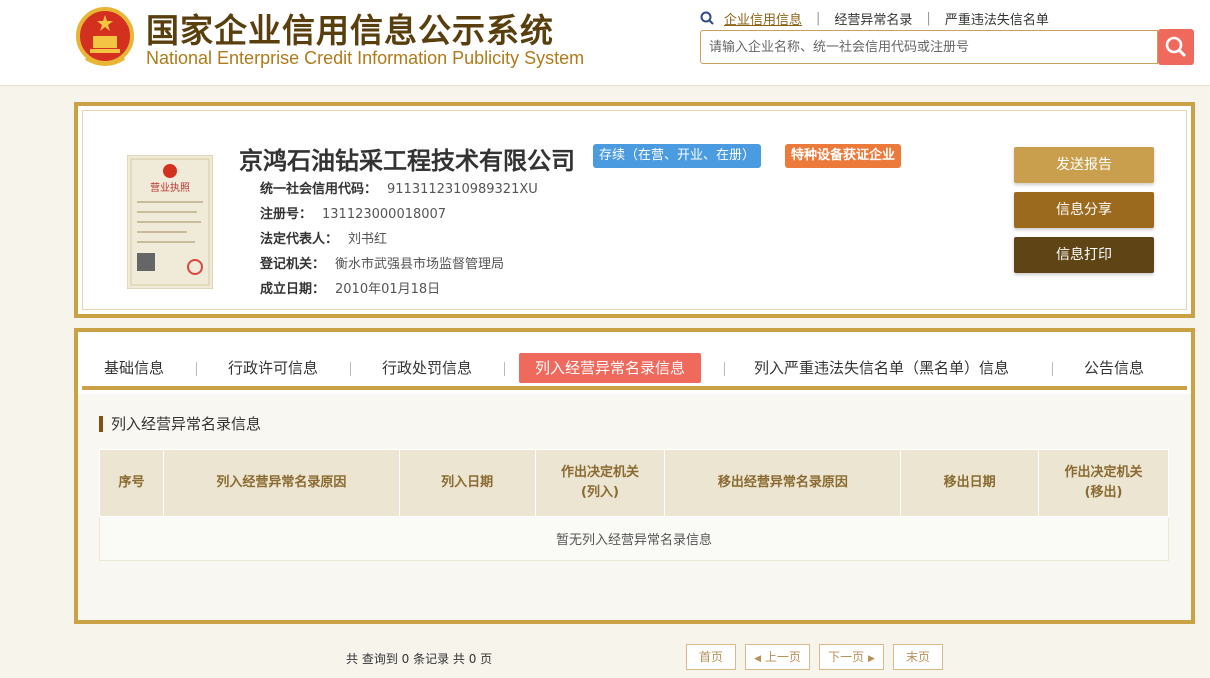  Describe the element at coordinates (1084, 255) in the screenshot. I see `print-info-button: 信息打印` at that location.